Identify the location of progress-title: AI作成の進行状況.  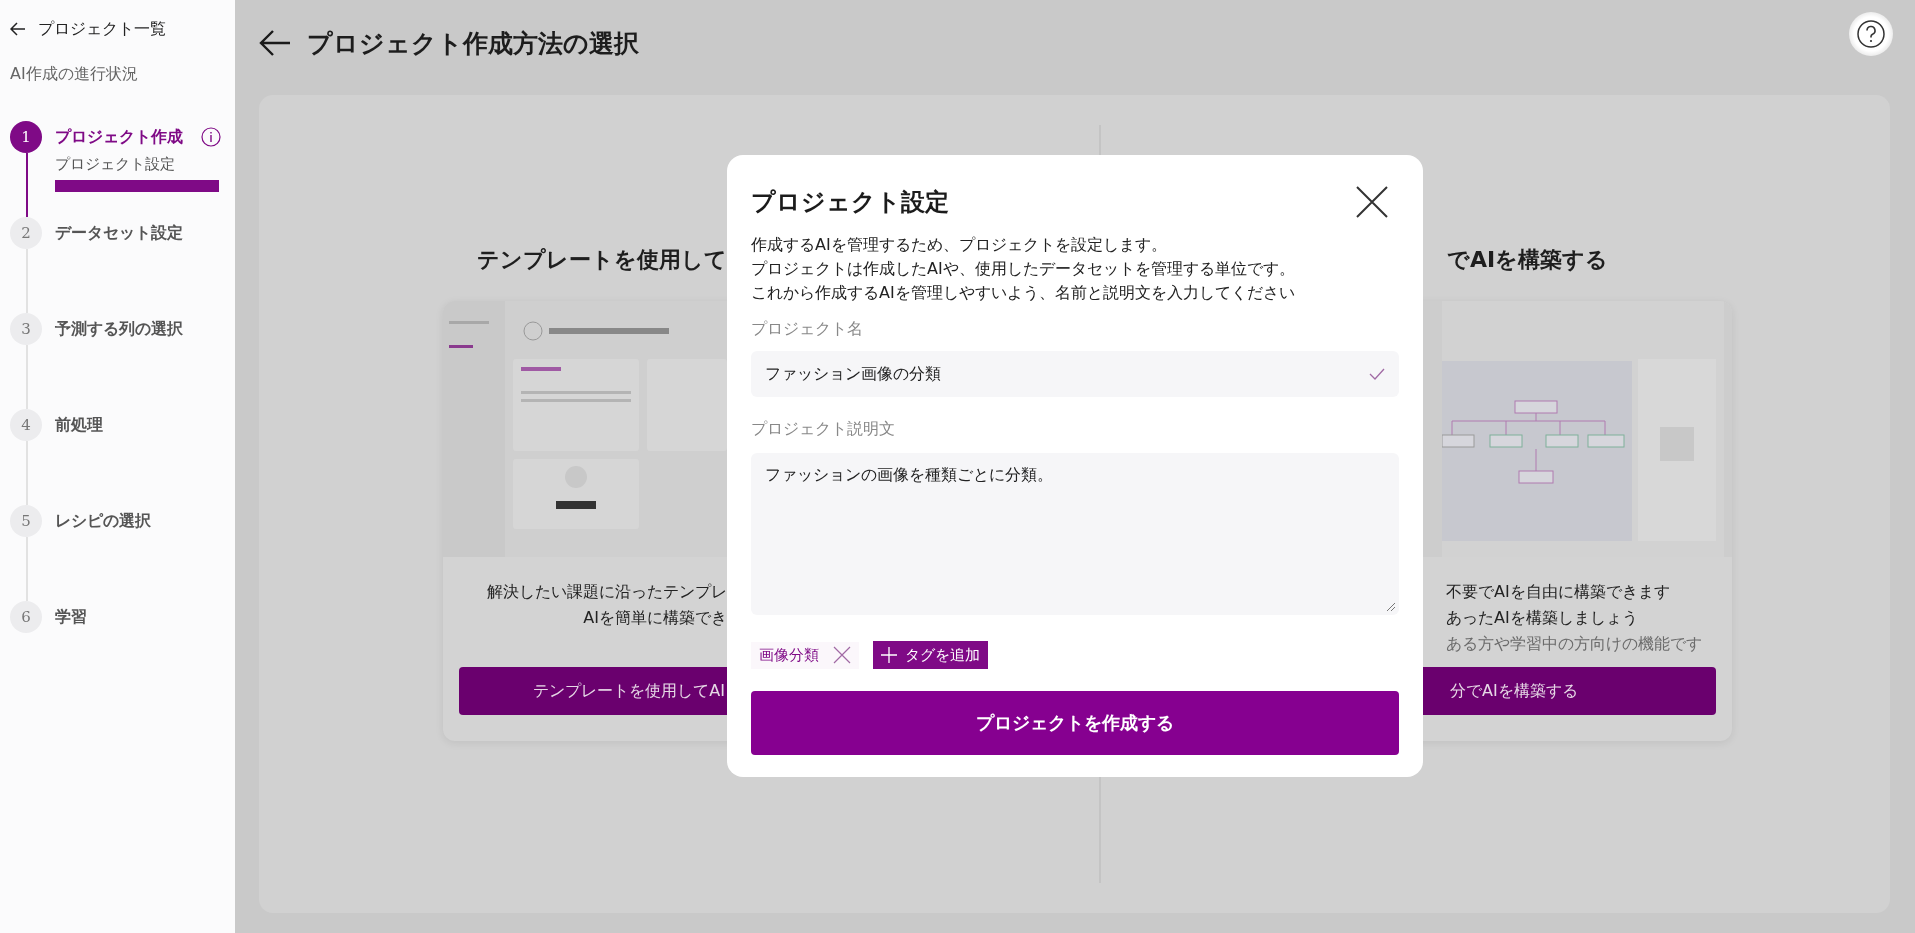
(74, 74).